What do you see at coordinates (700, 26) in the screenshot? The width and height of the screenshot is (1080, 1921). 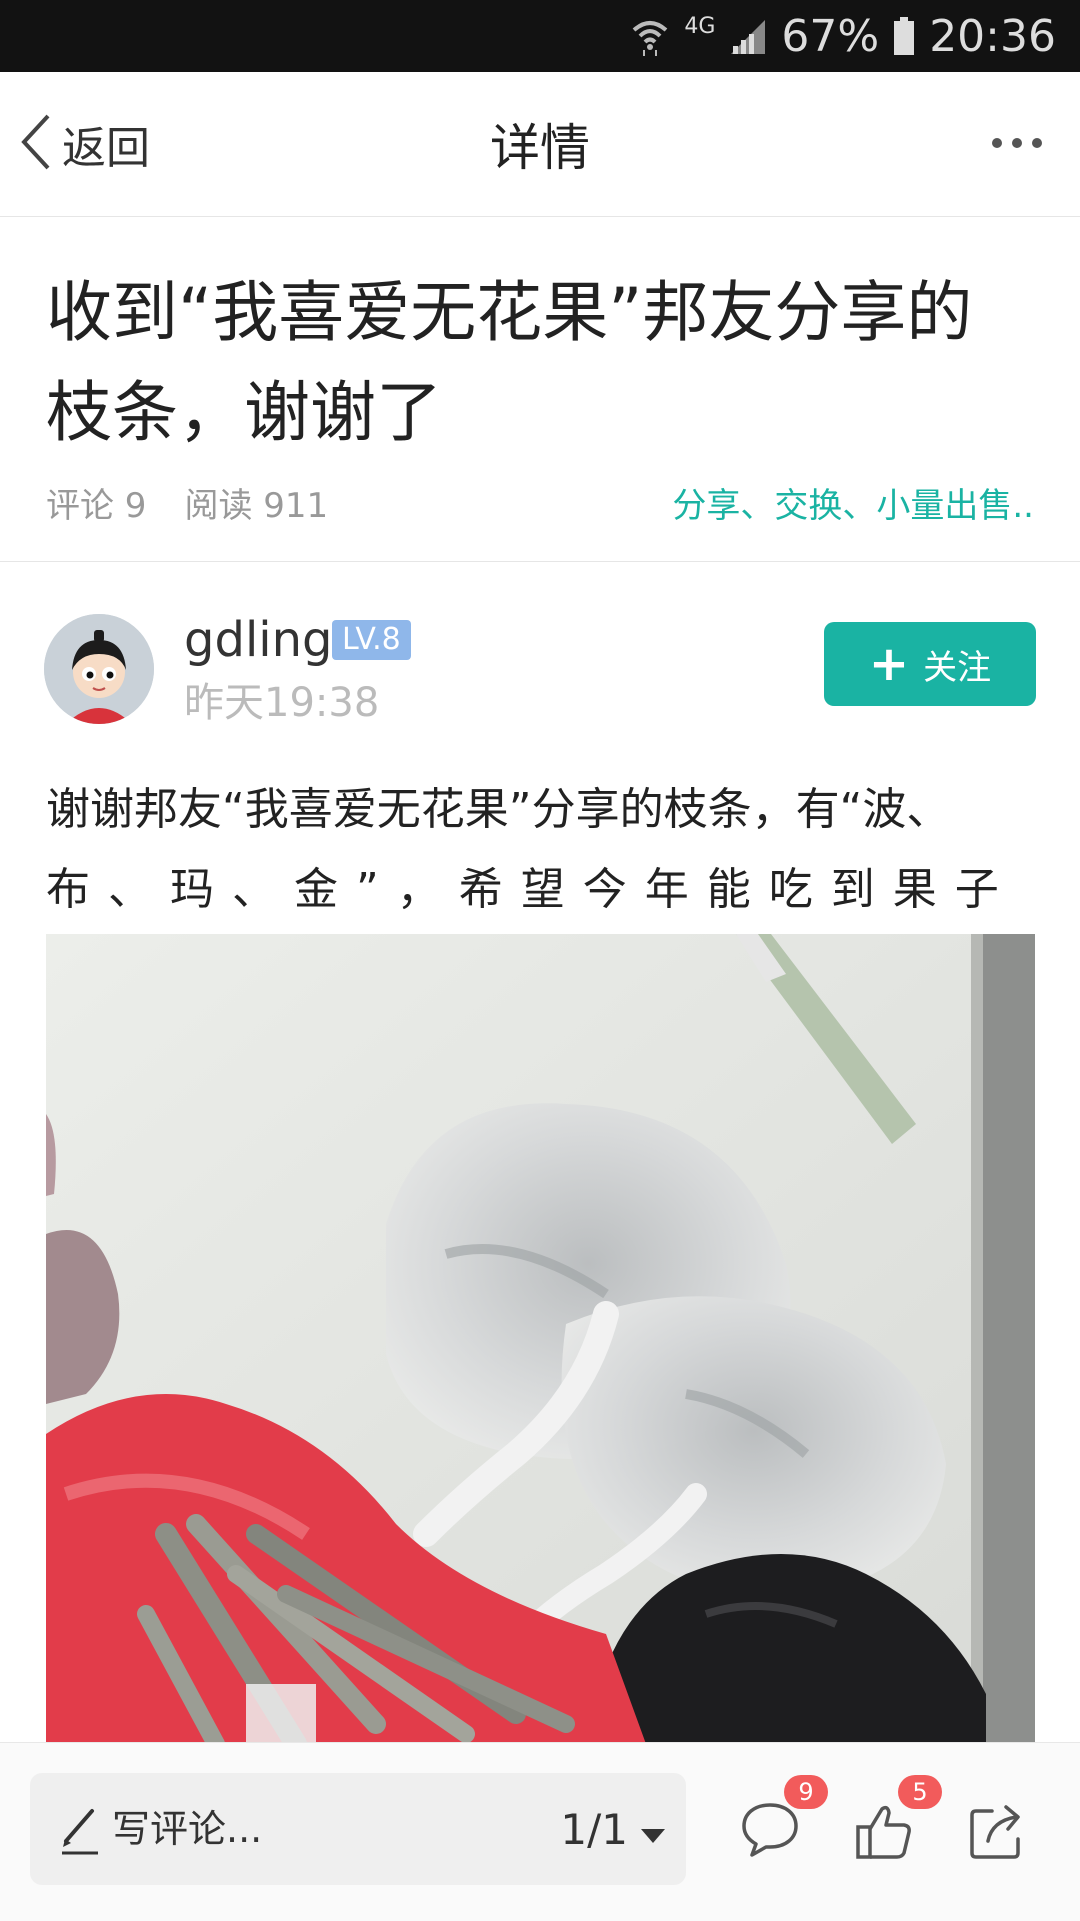 I see `network-type: 4G` at bounding box center [700, 26].